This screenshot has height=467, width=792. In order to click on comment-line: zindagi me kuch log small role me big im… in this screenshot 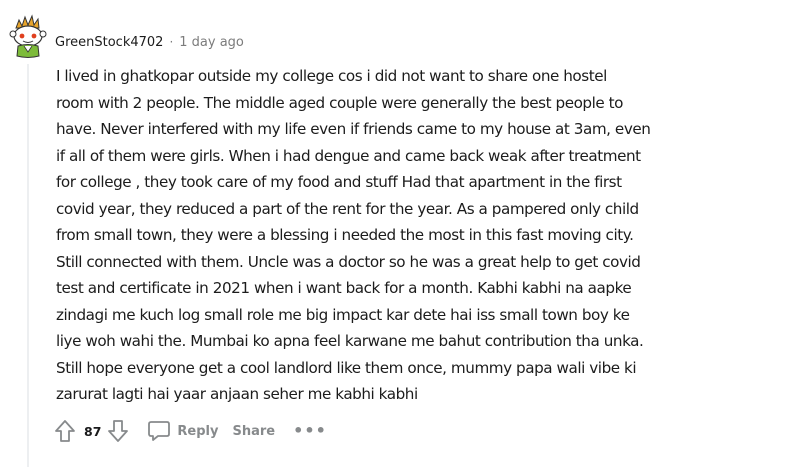, I will do `click(343, 314)`.